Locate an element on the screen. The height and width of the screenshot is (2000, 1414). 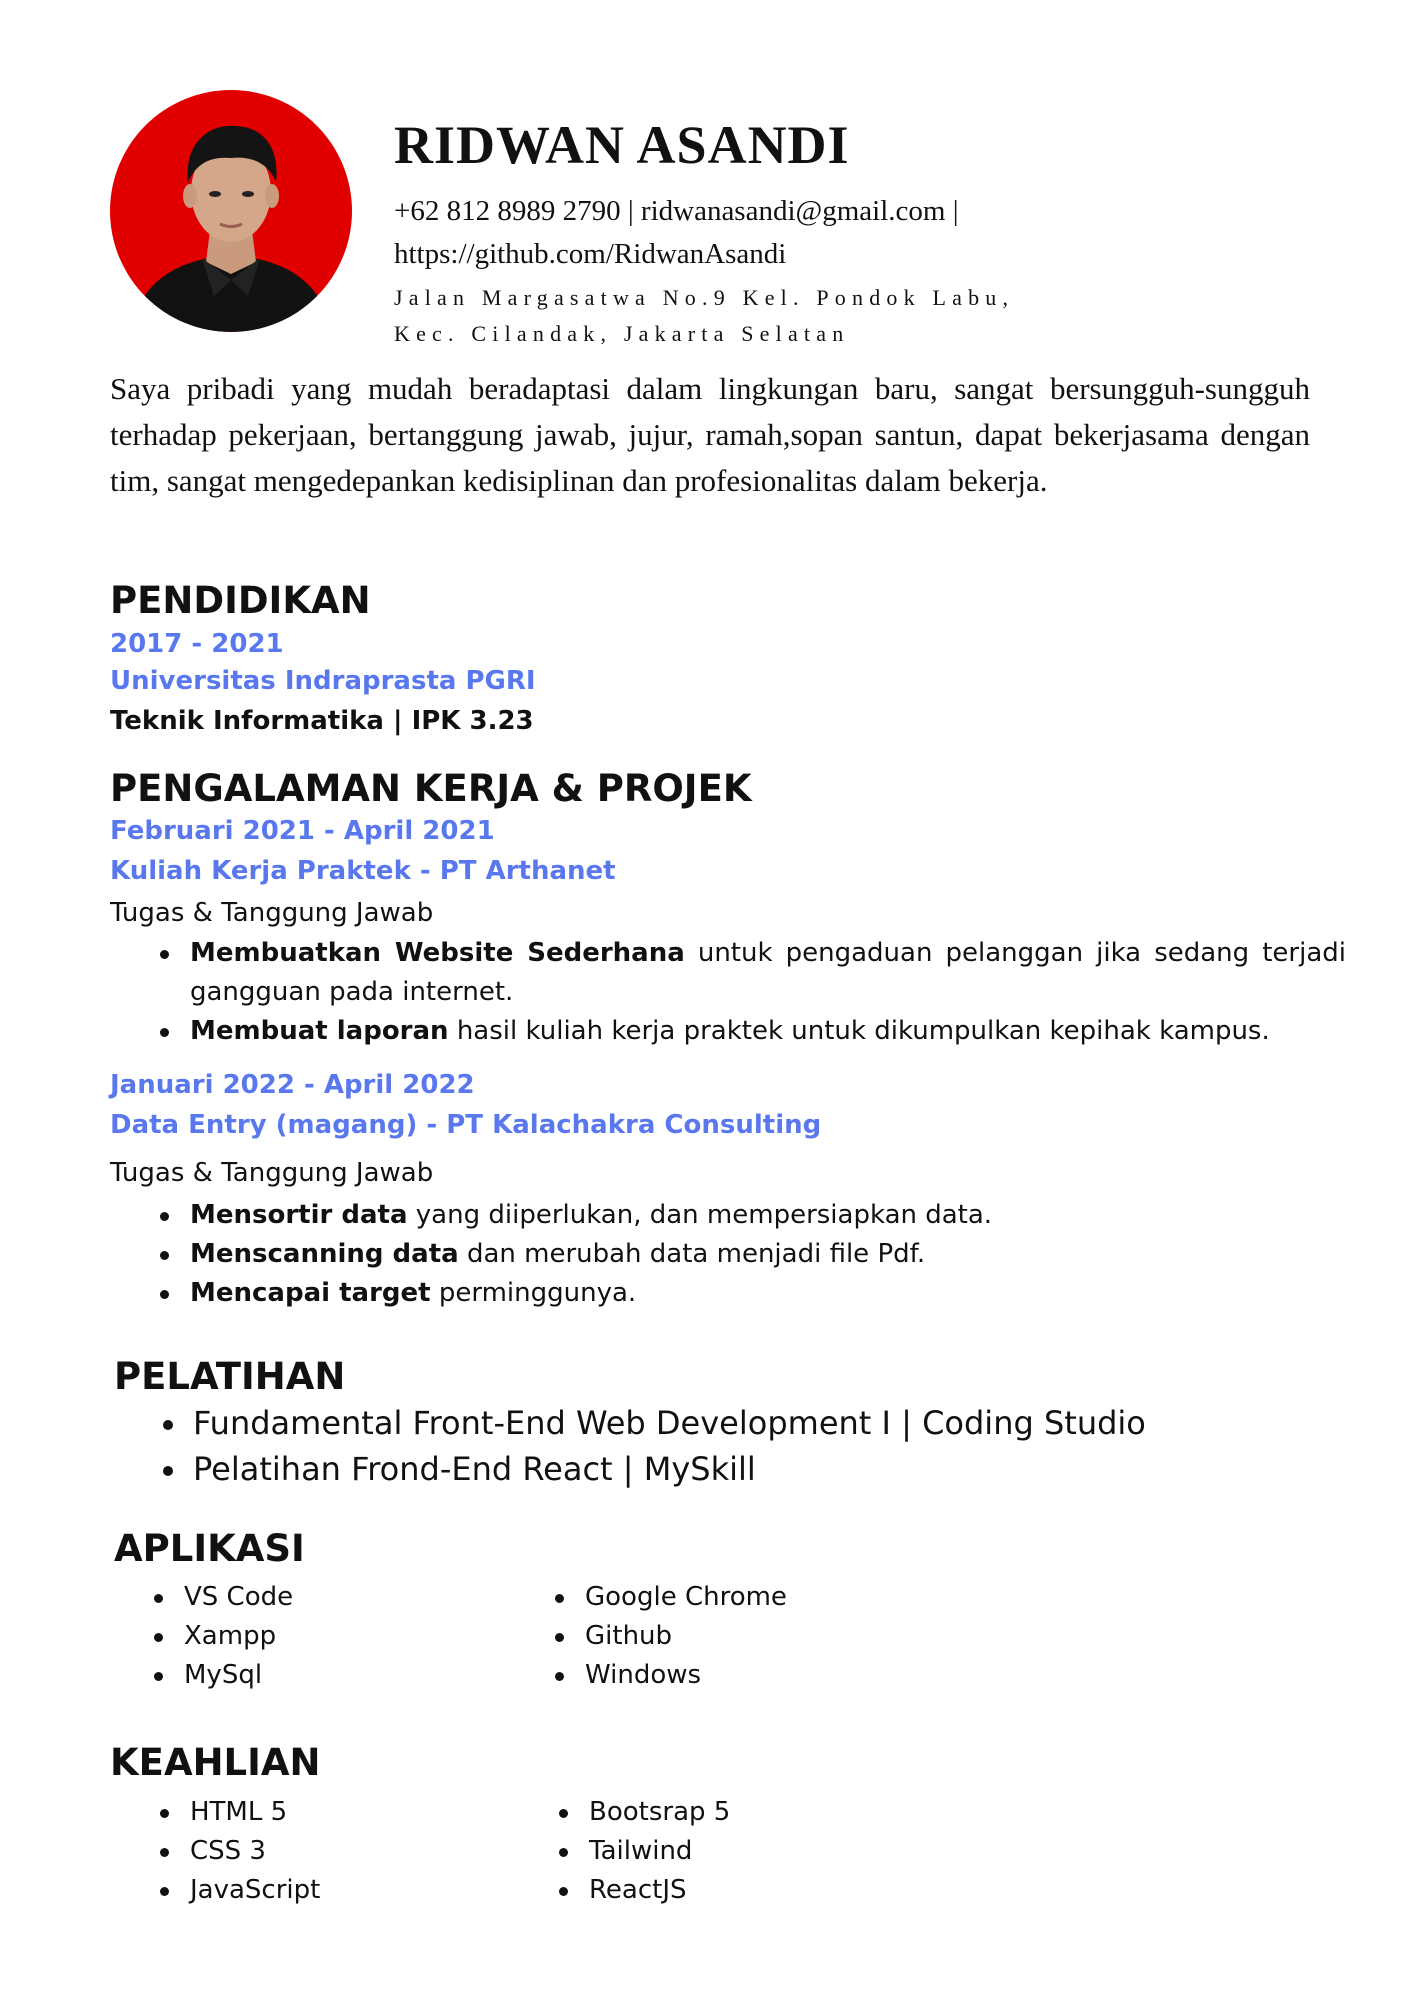
list-item: JavaScript is located at coordinates (355, 1890).